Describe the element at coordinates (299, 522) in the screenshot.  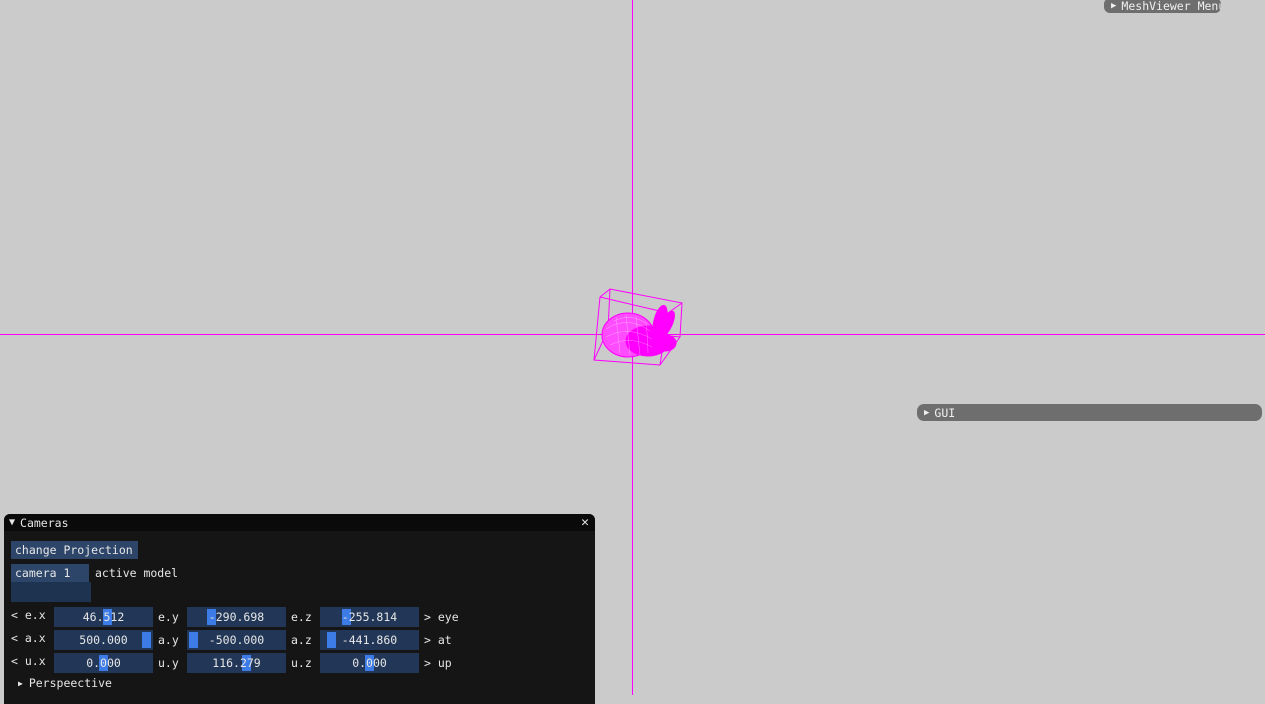
I see `cameras-titlebar: ▼ Cameras ✕` at that location.